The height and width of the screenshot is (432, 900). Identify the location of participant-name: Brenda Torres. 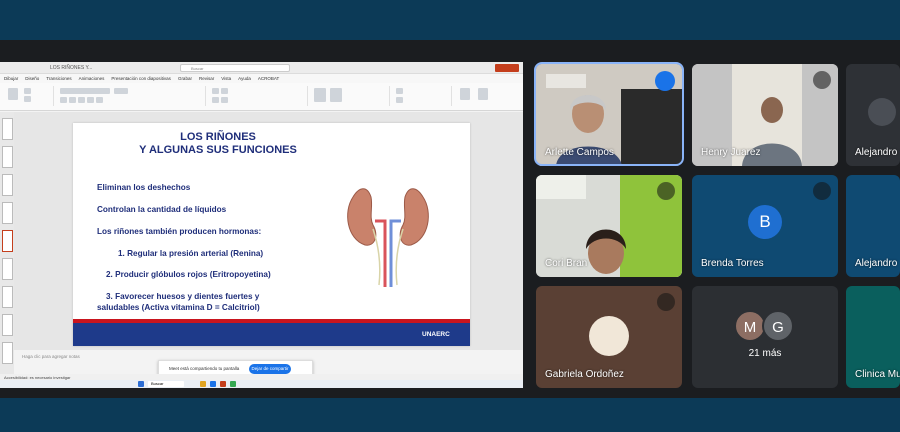
(732, 263).